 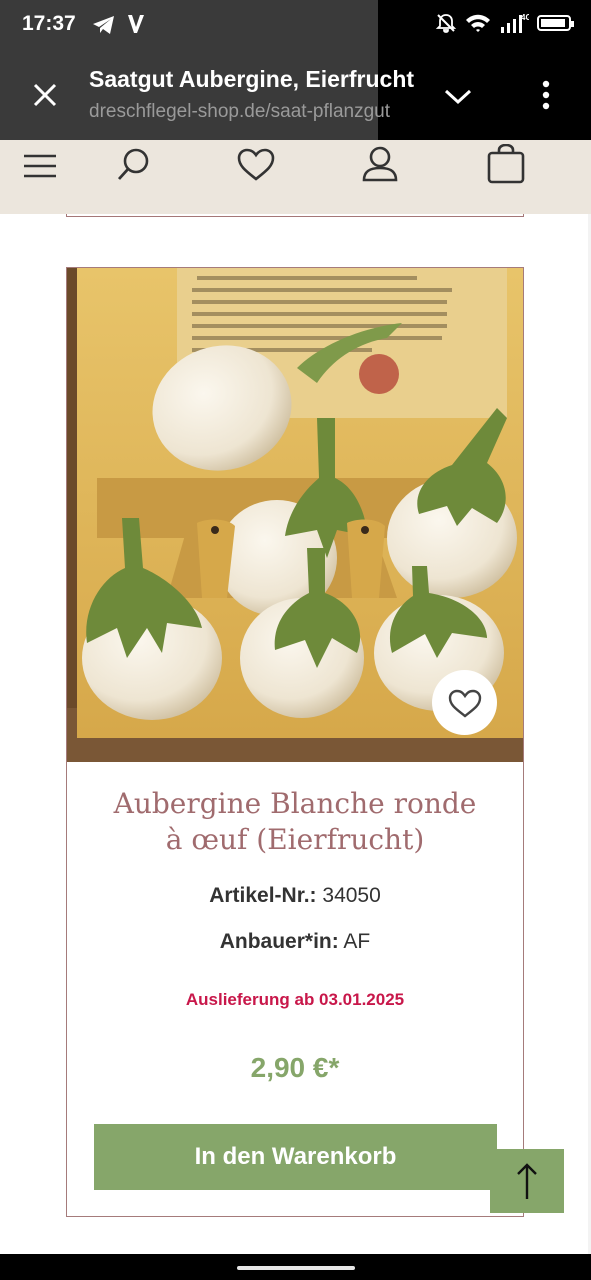 I want to click on article-number-row: Artikel-Nr.: 34050, so click(x=295, y=896).